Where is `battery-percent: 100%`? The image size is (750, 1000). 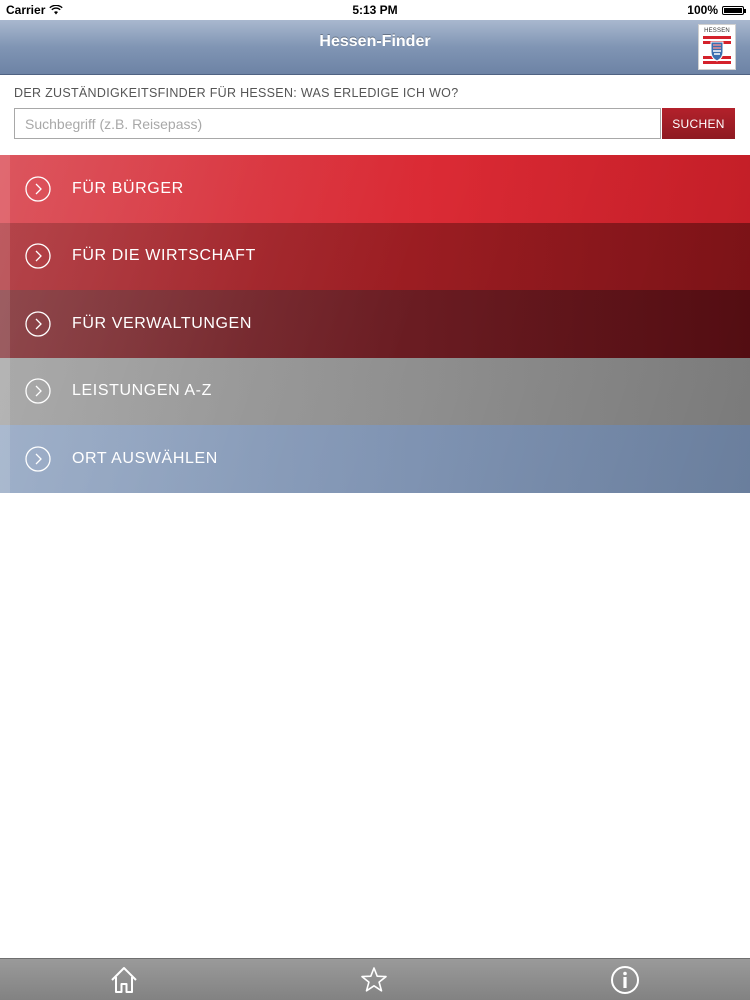 battery-percent: 100% is located at coordinates (702, 10).